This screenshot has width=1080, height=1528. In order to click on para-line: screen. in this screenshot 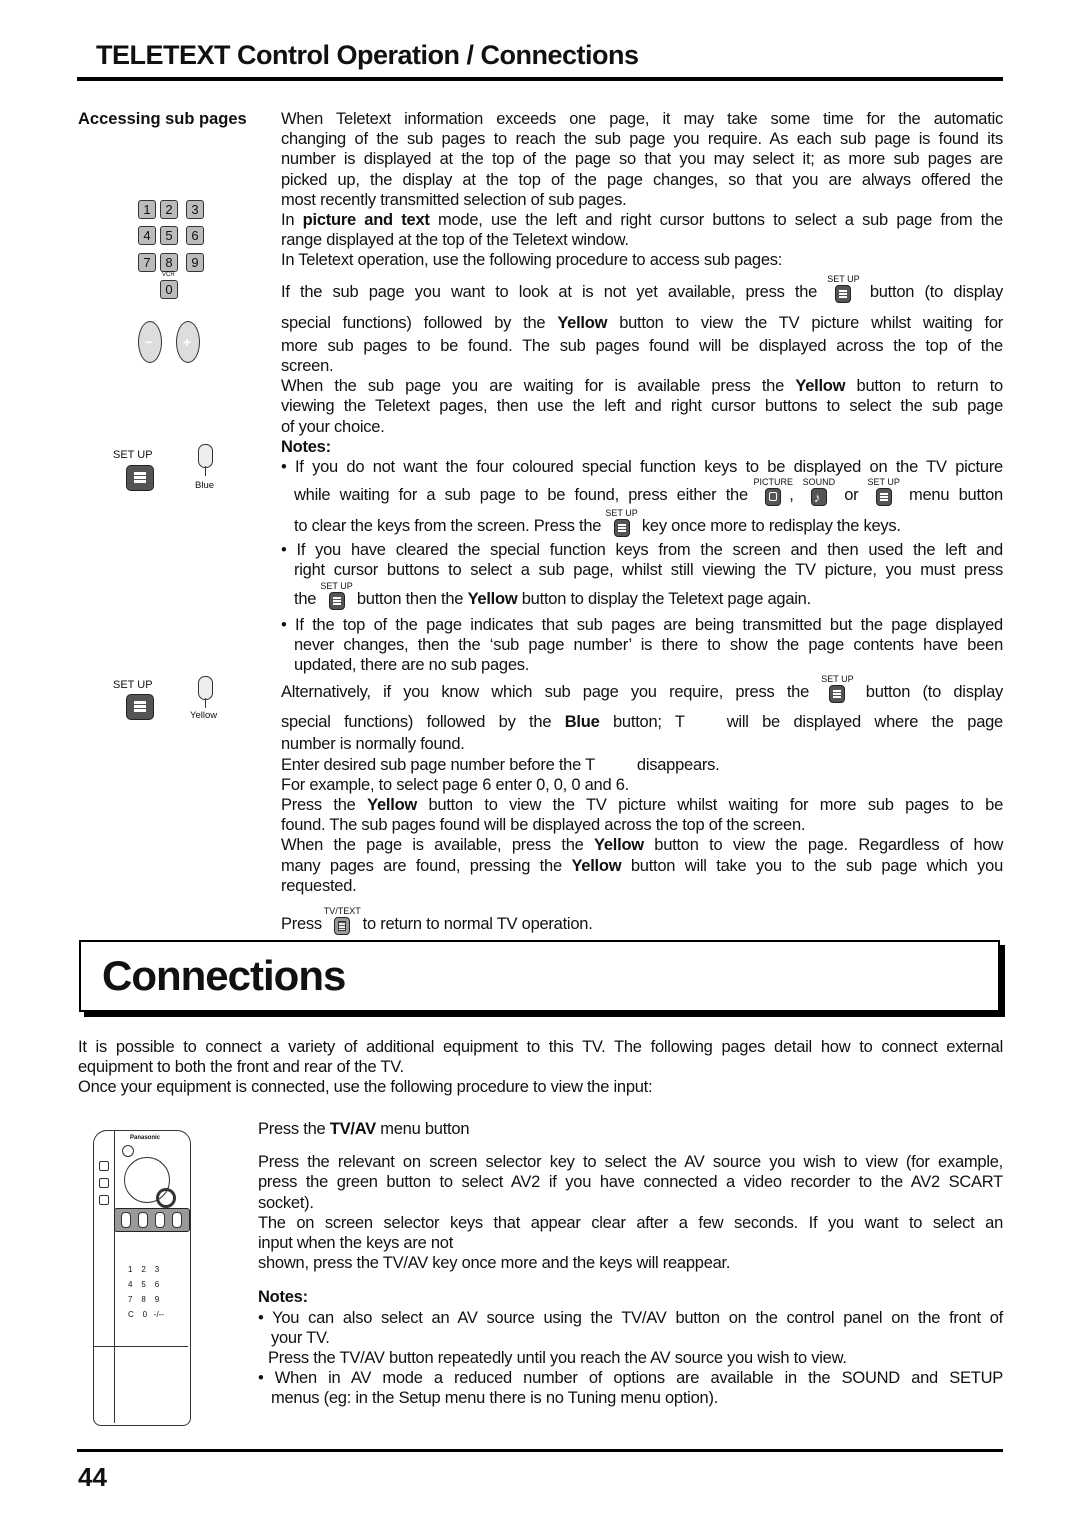, I will do `click(307, 366)`.